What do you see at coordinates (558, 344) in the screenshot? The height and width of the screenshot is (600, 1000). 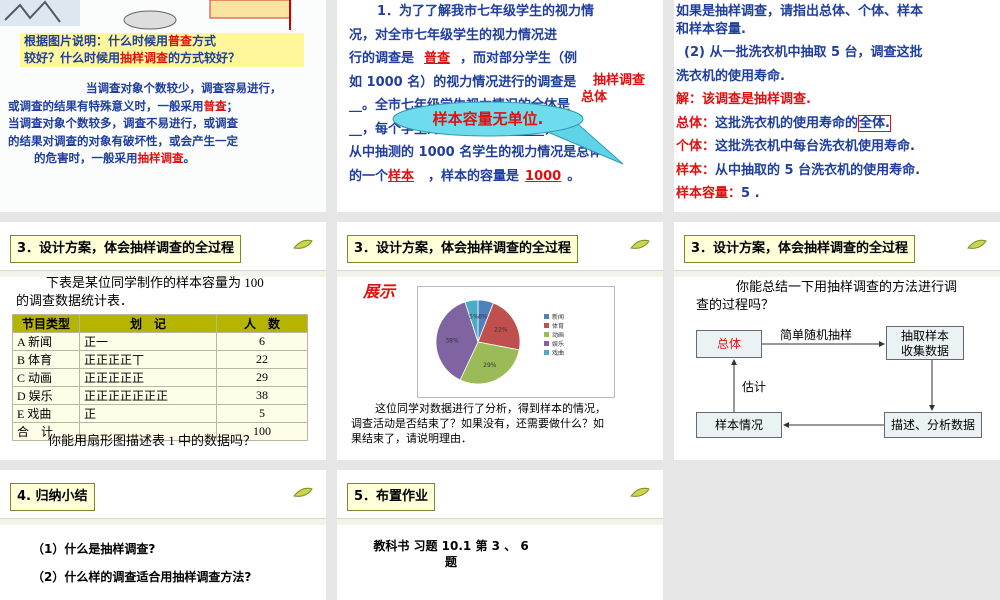 I see `legend-label: 娱乐` at bounding box center [558, 344].